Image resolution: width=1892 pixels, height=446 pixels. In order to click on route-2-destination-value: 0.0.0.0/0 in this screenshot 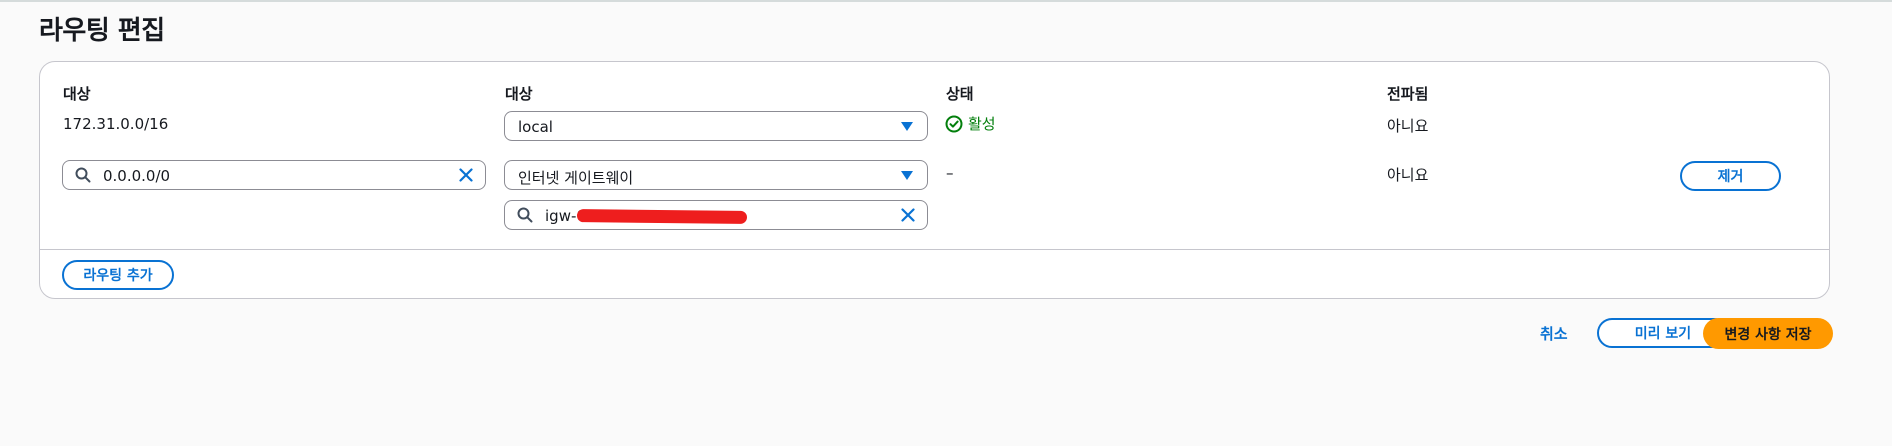, I will do `click(137, 176)`.